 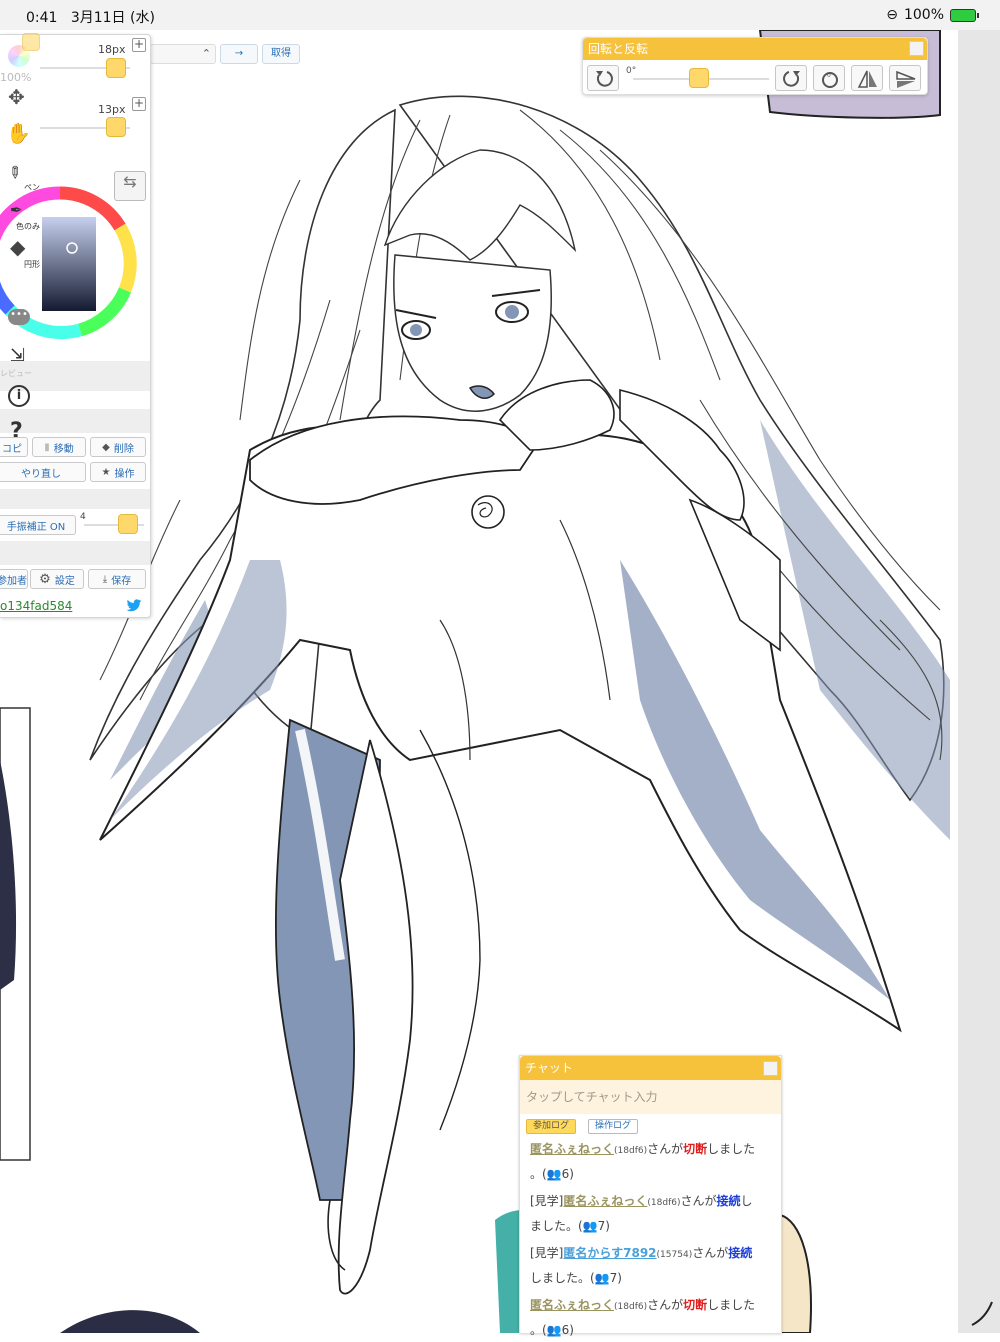 I want to click on operate-button: ★ 操作, so click(x=118, y=472).